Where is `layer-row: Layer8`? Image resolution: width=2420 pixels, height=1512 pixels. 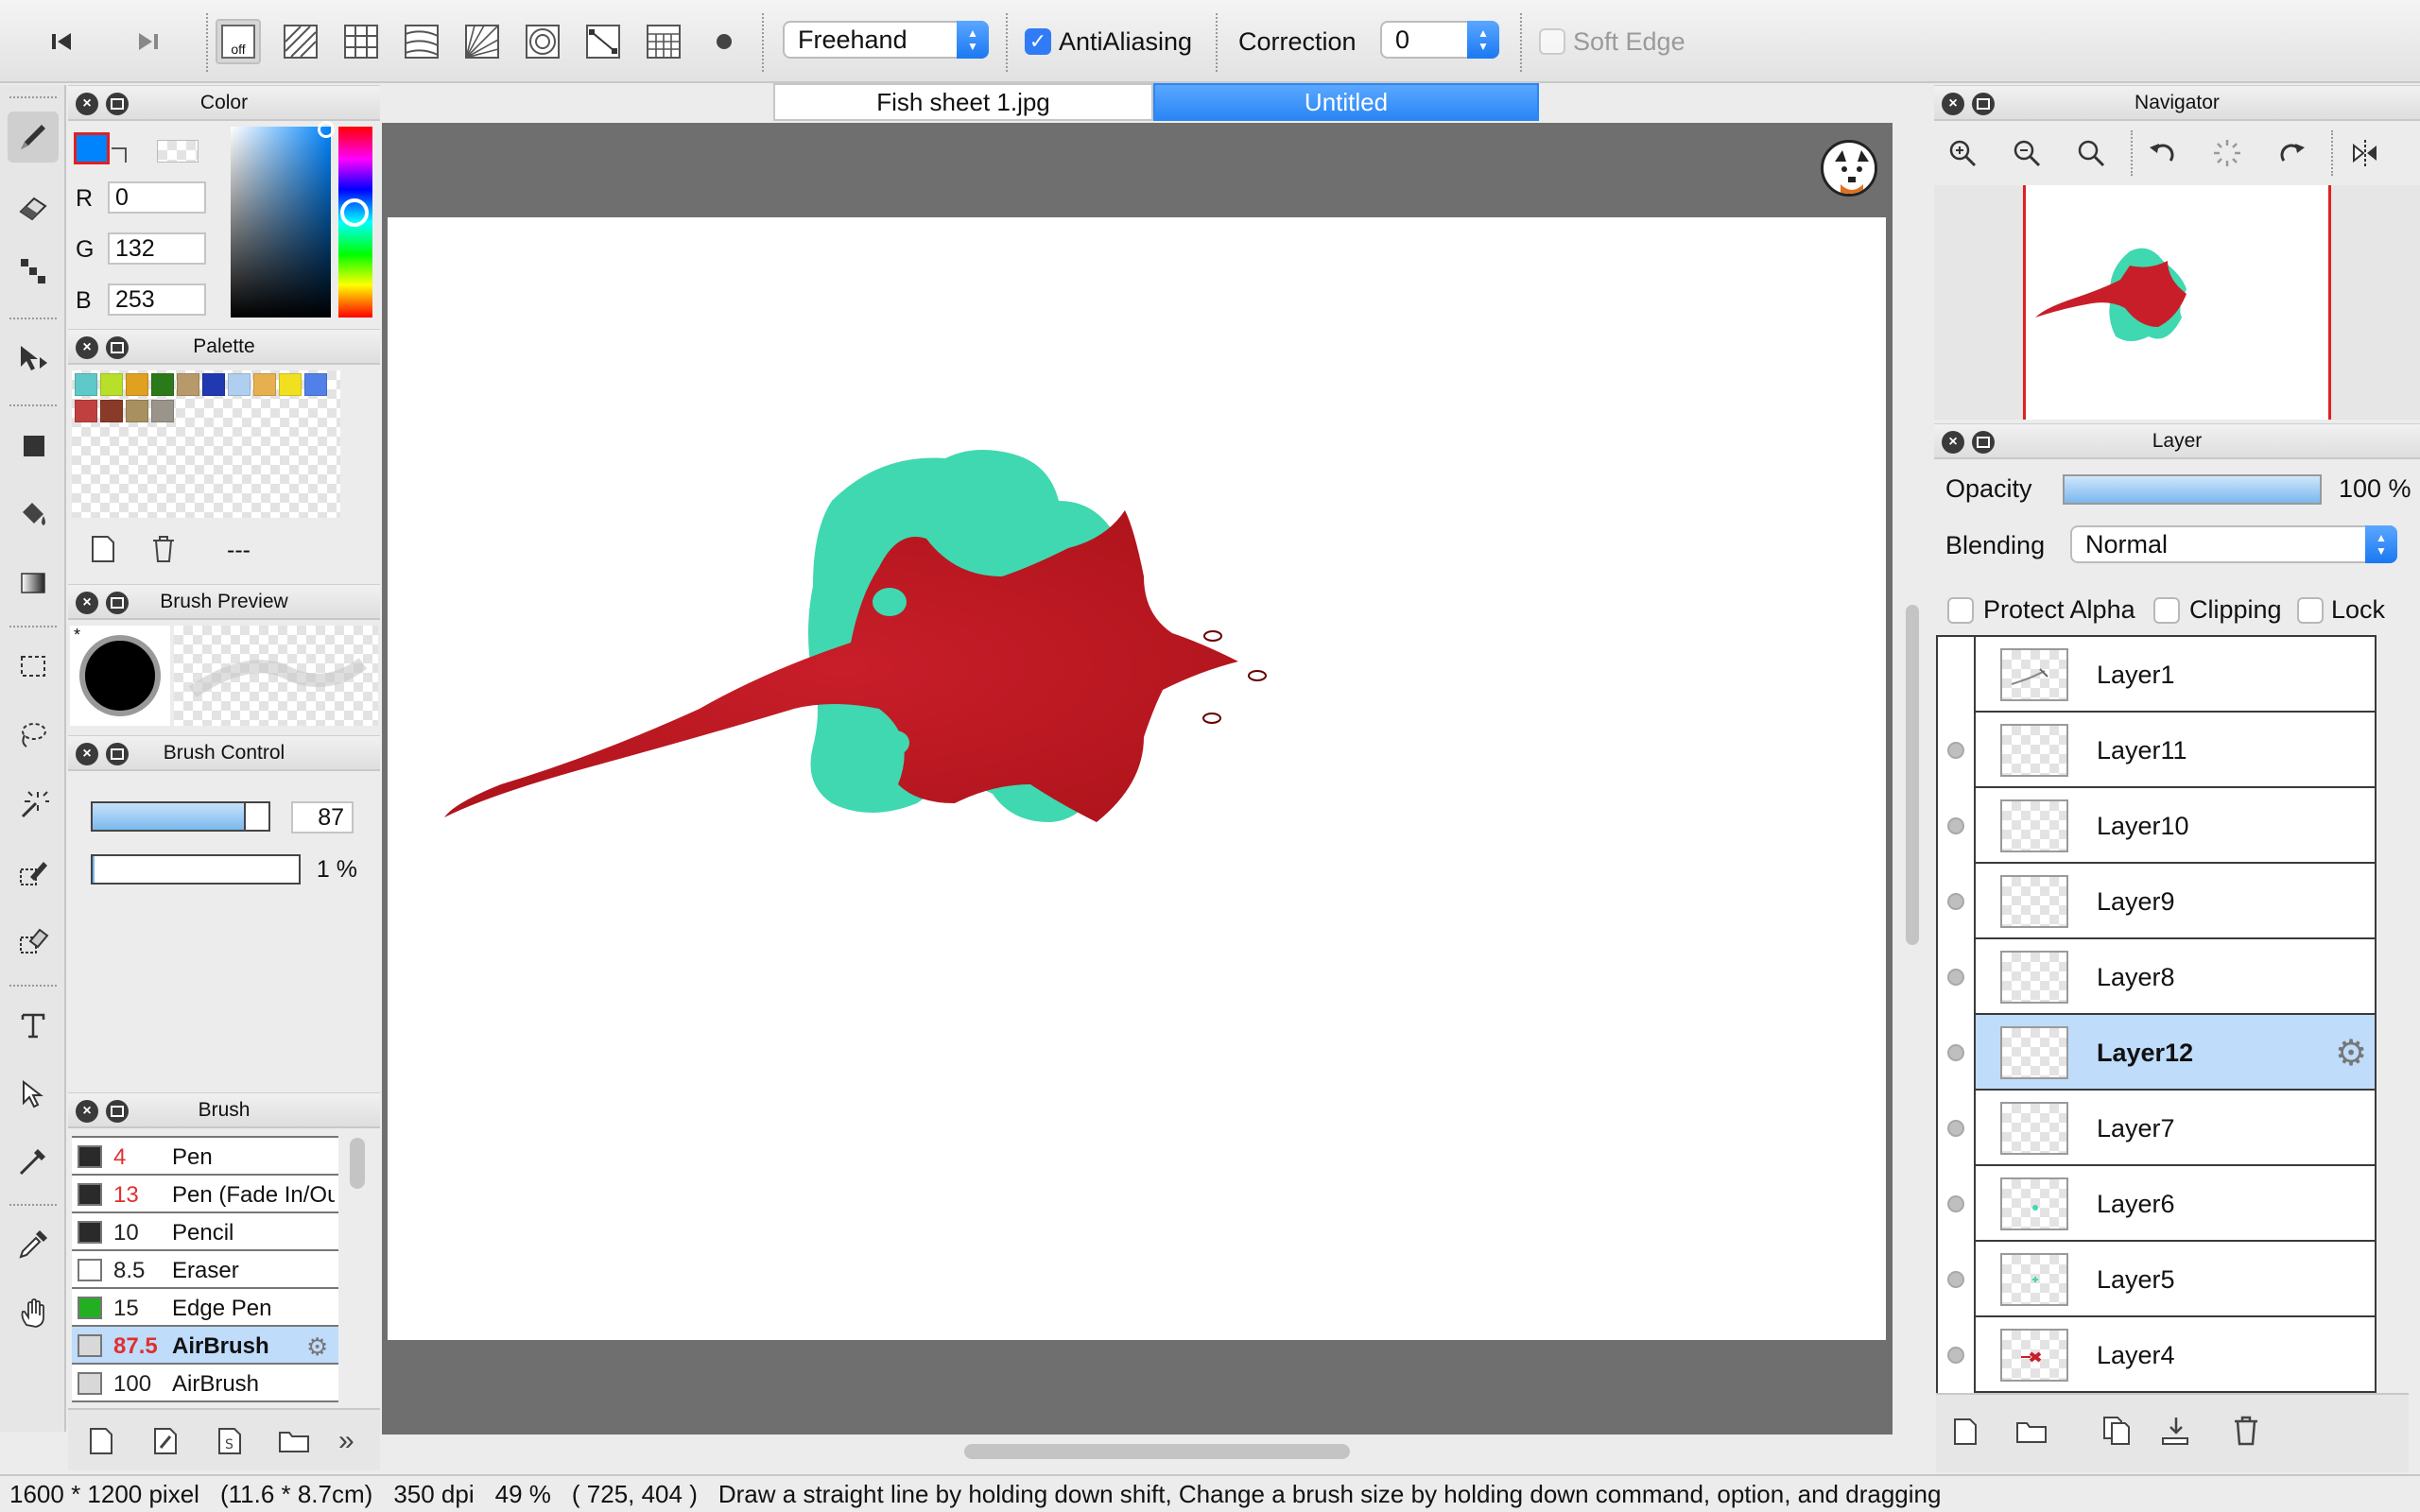 layer-row: Layer8 is located at coordinates (2156, 977).